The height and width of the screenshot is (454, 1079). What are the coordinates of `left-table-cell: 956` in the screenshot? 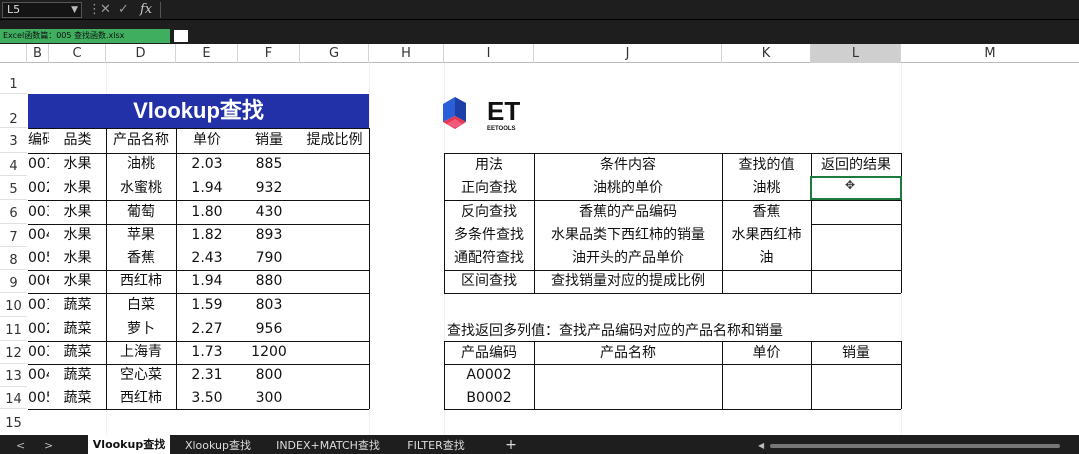 It's located at (269, 329).